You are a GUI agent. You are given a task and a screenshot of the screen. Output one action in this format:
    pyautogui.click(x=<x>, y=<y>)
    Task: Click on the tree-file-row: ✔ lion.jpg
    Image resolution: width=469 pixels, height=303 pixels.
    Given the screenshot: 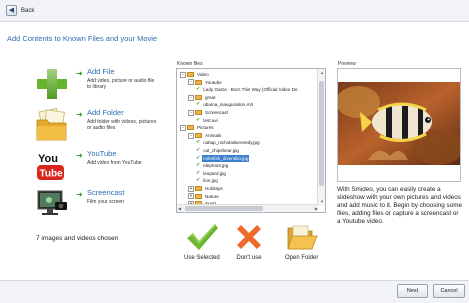 What is the action you would take?
    pyautogui.click(x=248, y=181)
    